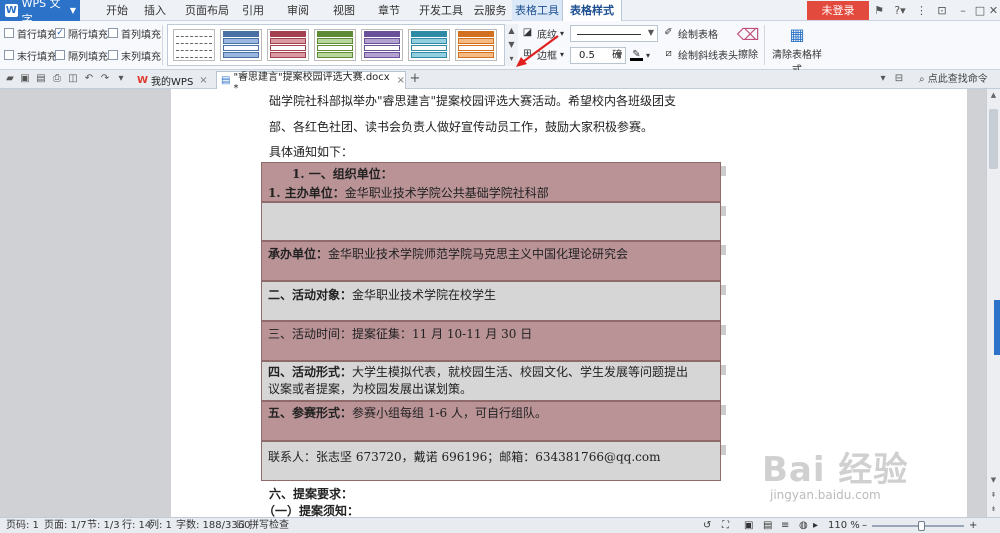 The image size is (1000, 533). Describe the element at coordinates (73, 79) in the screenshot. I see `print-preview-icon: ◫` at that location.